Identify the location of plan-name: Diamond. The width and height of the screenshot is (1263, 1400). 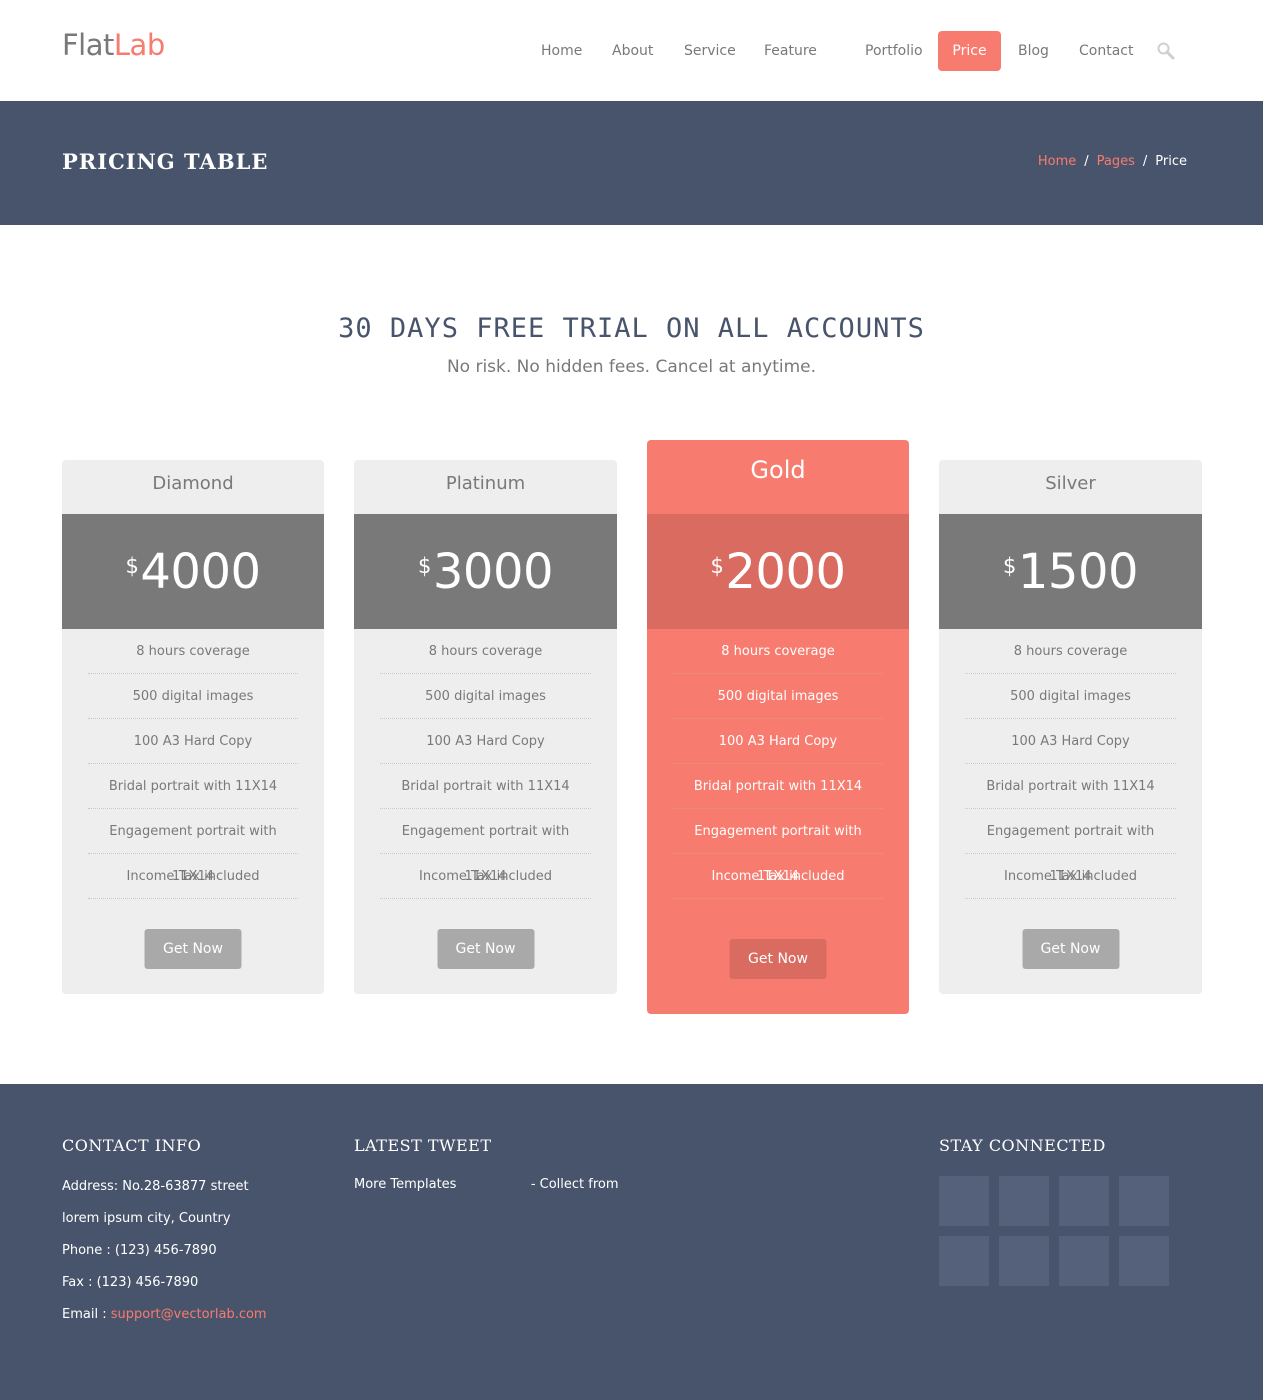
(193, 483).